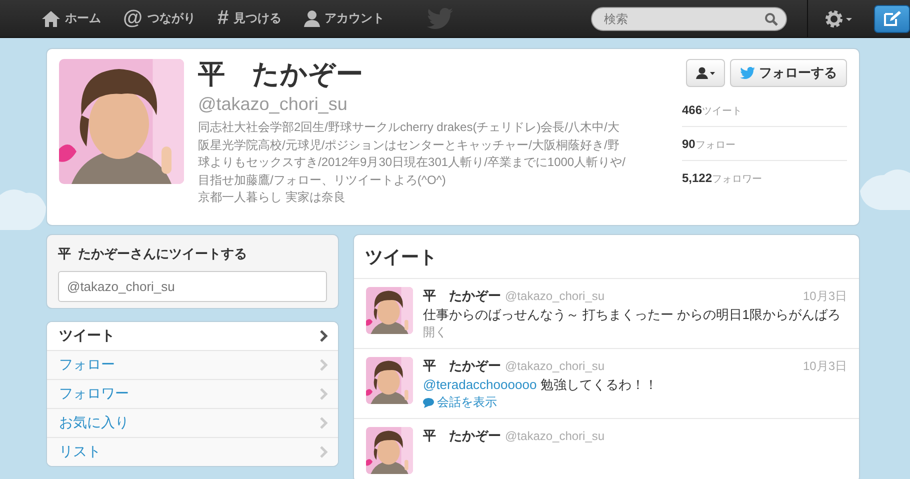  What do you see at coordinates (606, 257) in the screenshot?
I see `timeline-title: ツイート` at bounding box center [606, 257].